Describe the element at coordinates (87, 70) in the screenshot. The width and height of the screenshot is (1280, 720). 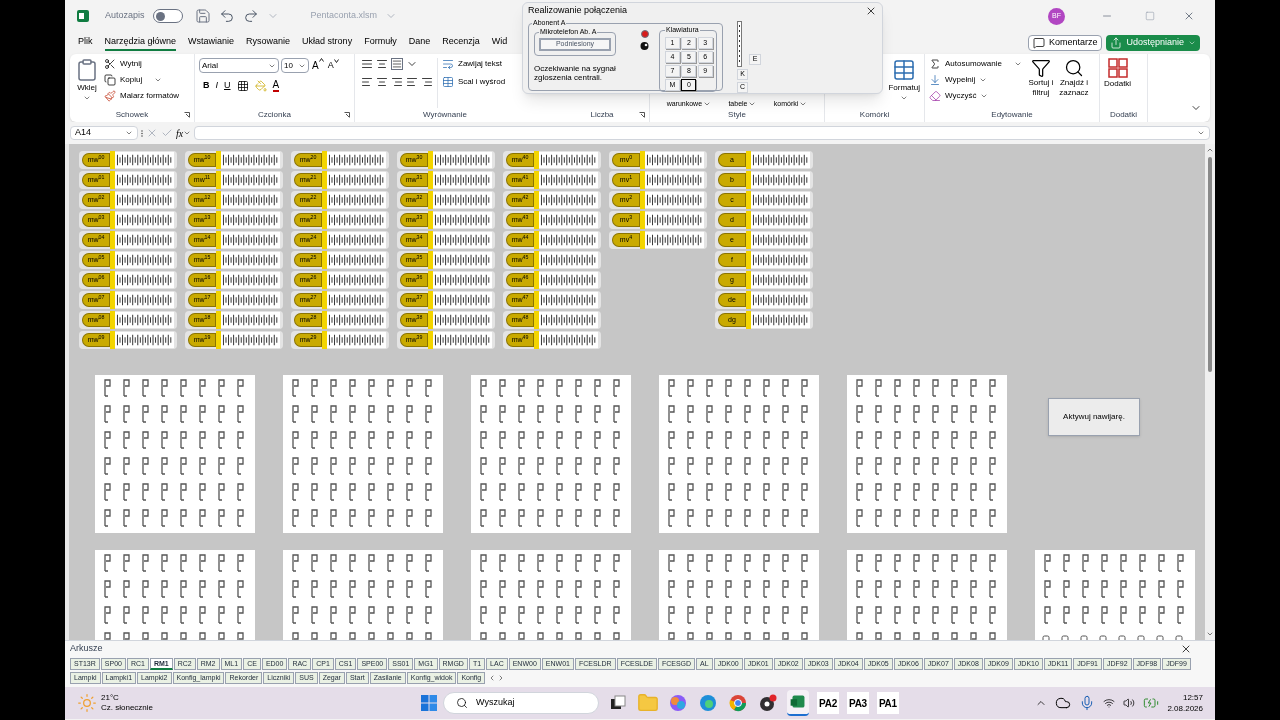
I see `clipboard-icon` at that location.